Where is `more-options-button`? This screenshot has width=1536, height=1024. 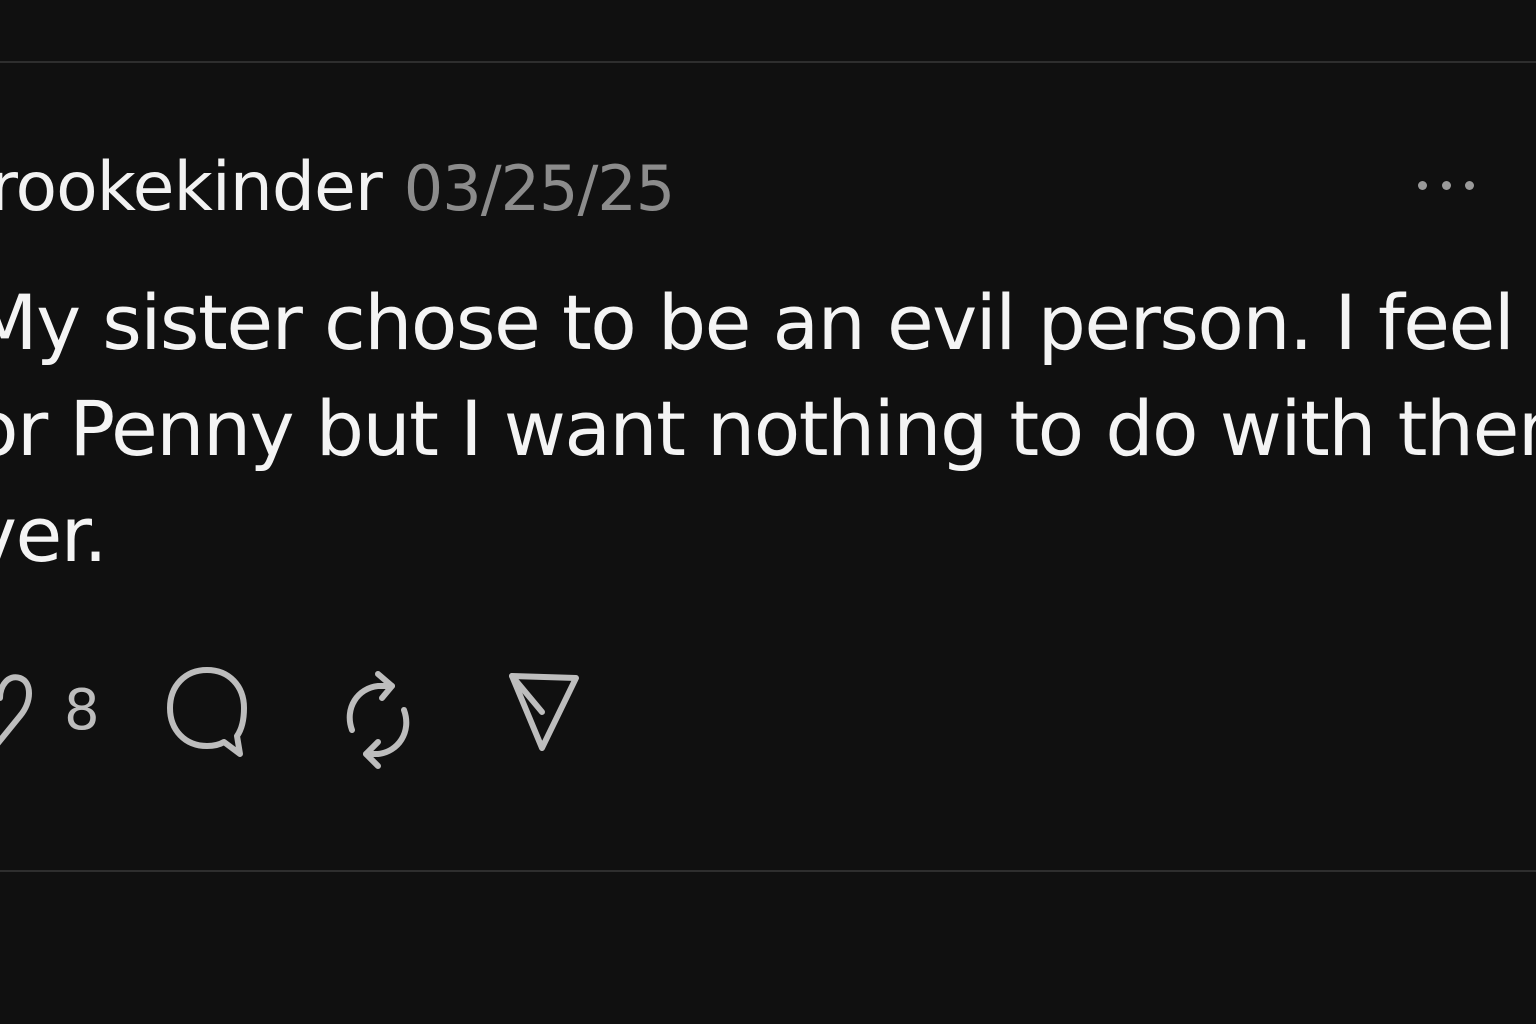 more-options-button is located at coordinates (1446, 185).